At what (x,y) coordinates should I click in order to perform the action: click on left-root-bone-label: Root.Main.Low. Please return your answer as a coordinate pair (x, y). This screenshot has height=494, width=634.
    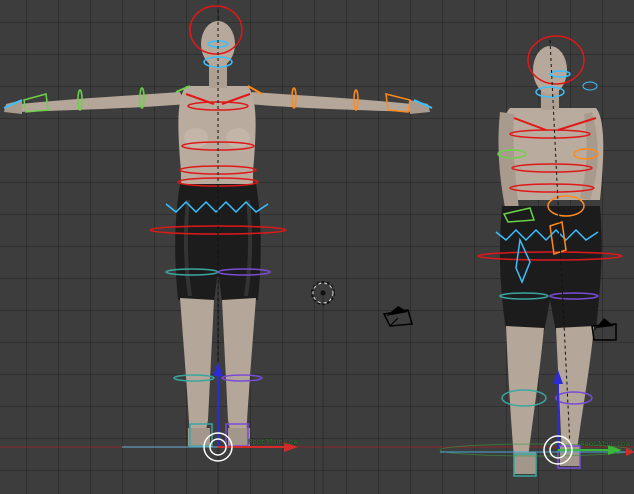
    Looking at the image, I should click on (273, 442).